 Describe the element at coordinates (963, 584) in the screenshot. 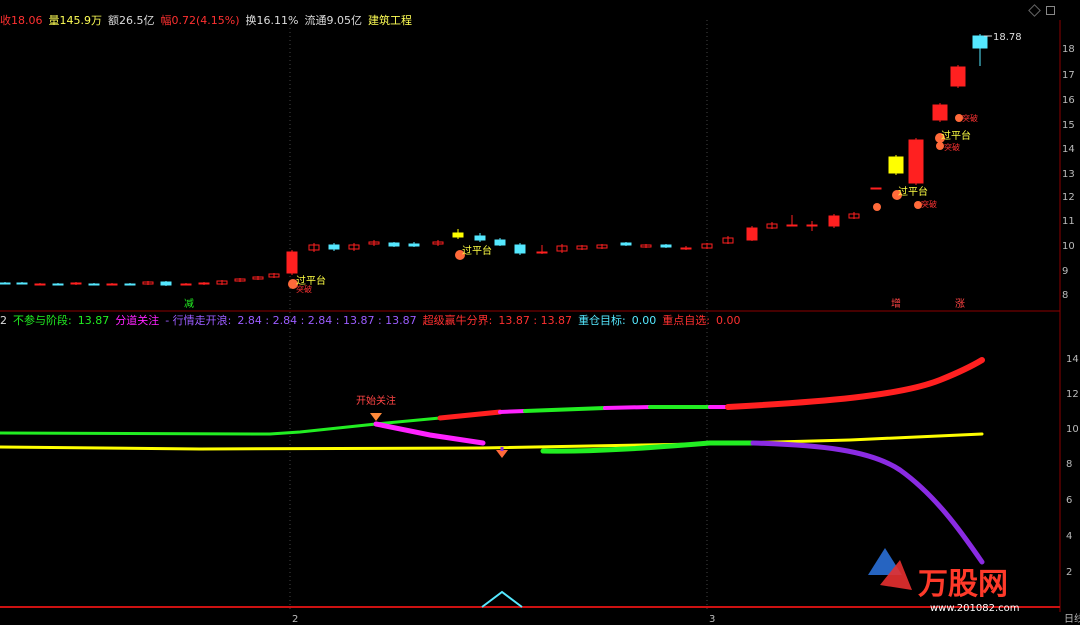

I see `watermark-brand: 万股网` at that location.